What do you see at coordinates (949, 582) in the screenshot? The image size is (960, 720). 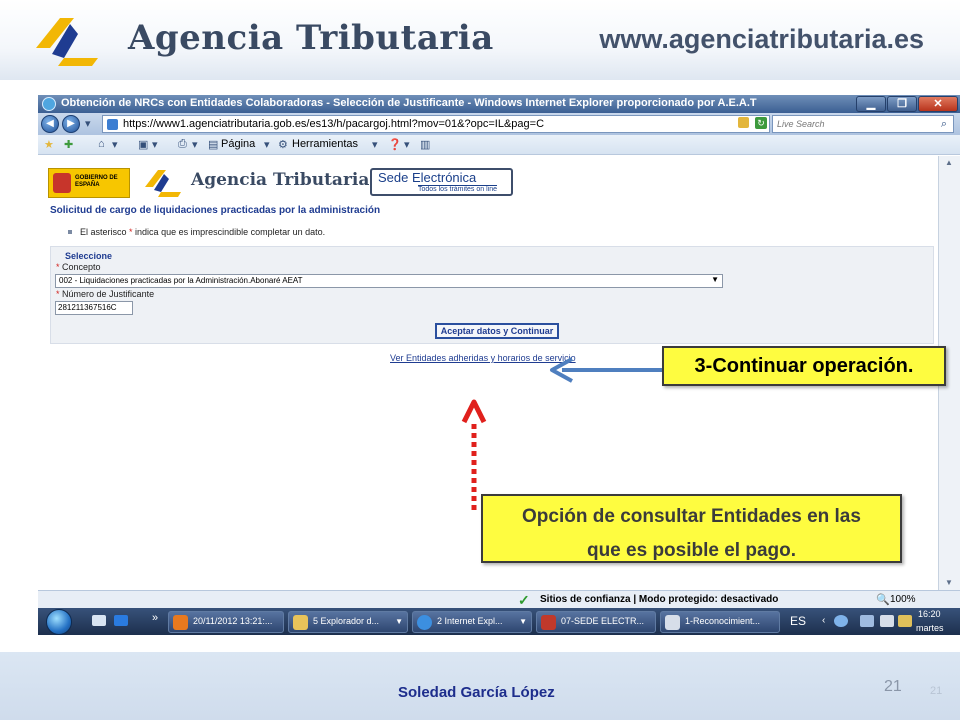 I see `scroll-down-icon: ▼` at bounding box center [949, 582].